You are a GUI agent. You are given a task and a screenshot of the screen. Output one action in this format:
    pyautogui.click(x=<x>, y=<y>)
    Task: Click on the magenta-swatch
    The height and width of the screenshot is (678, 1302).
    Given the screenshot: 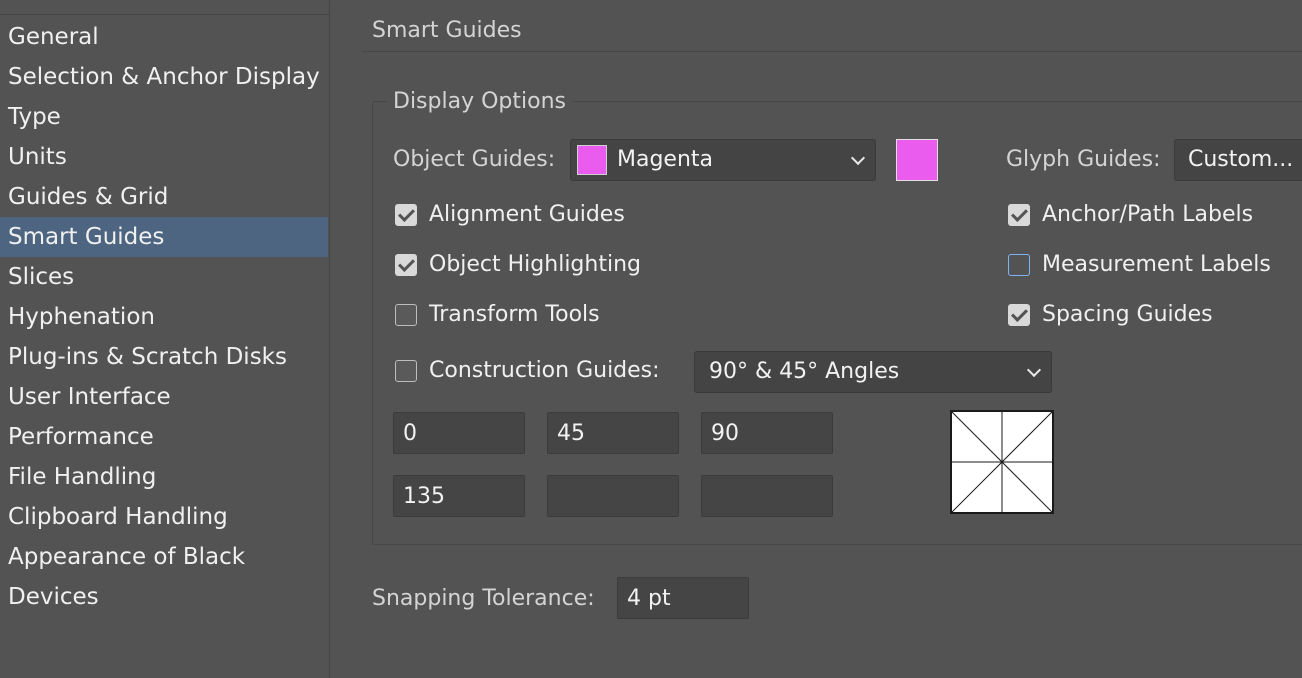 What is the action you would take?
    pyautogui.click(x=592, y=160)
    